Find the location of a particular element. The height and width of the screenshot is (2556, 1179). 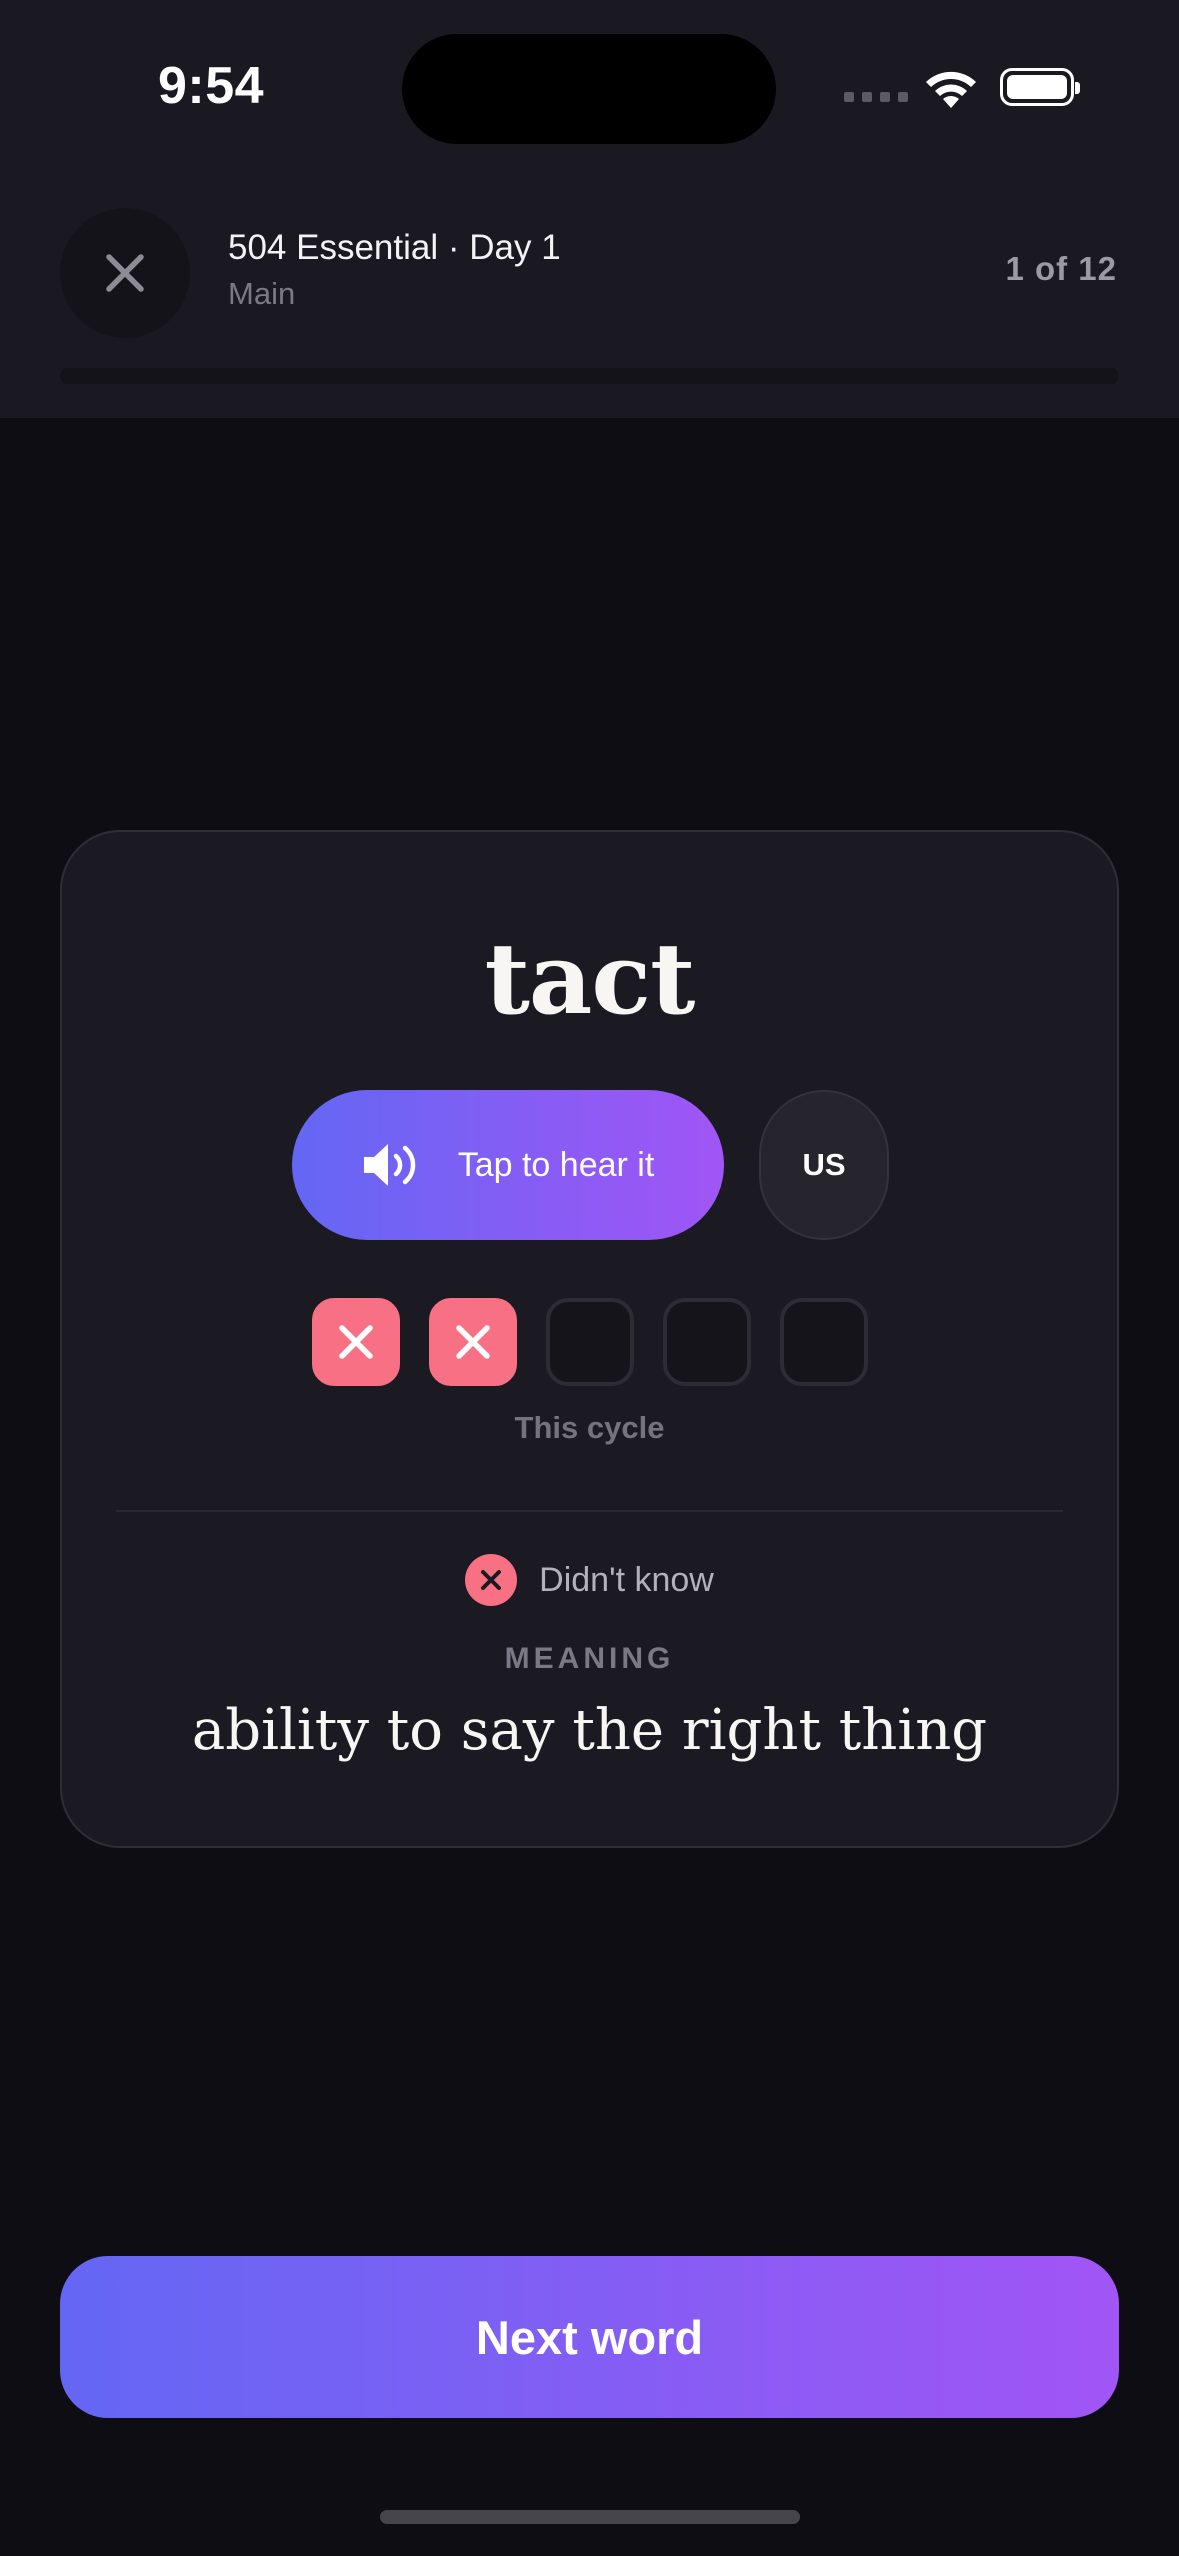

close-icon is located at coordinates (125, 273).